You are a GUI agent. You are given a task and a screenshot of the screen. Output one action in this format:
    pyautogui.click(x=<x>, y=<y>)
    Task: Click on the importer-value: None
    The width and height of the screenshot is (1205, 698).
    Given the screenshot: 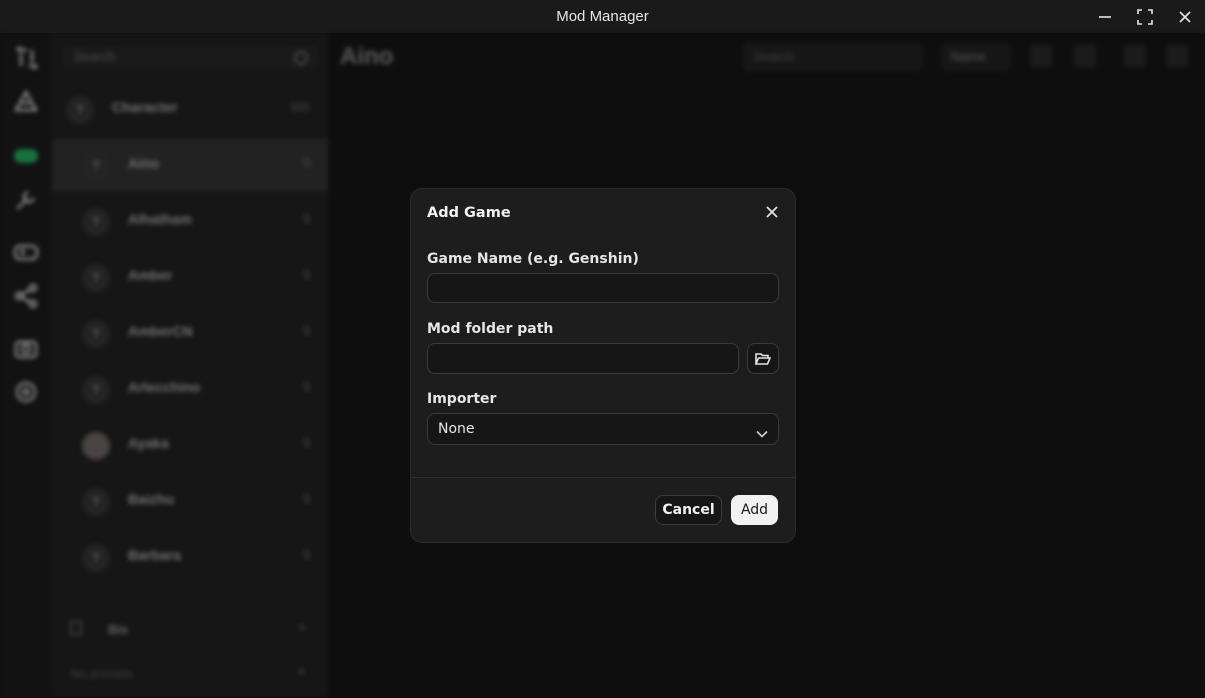 What is the action you would take?
    pyautogui.click(x=456, y=429)
    